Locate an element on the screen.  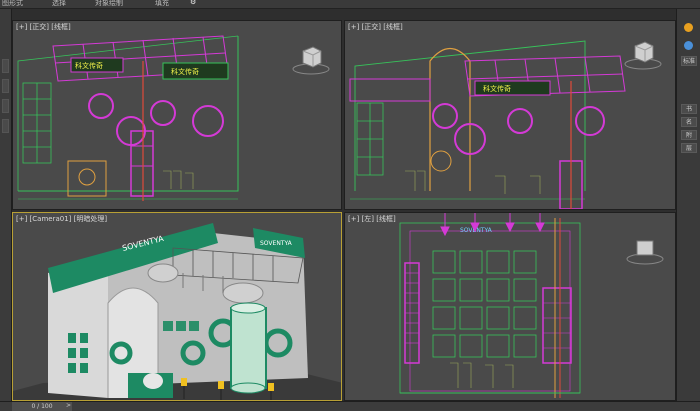
menu-item-object-paint: 对象绘制 is located at coordinates (109, 4).